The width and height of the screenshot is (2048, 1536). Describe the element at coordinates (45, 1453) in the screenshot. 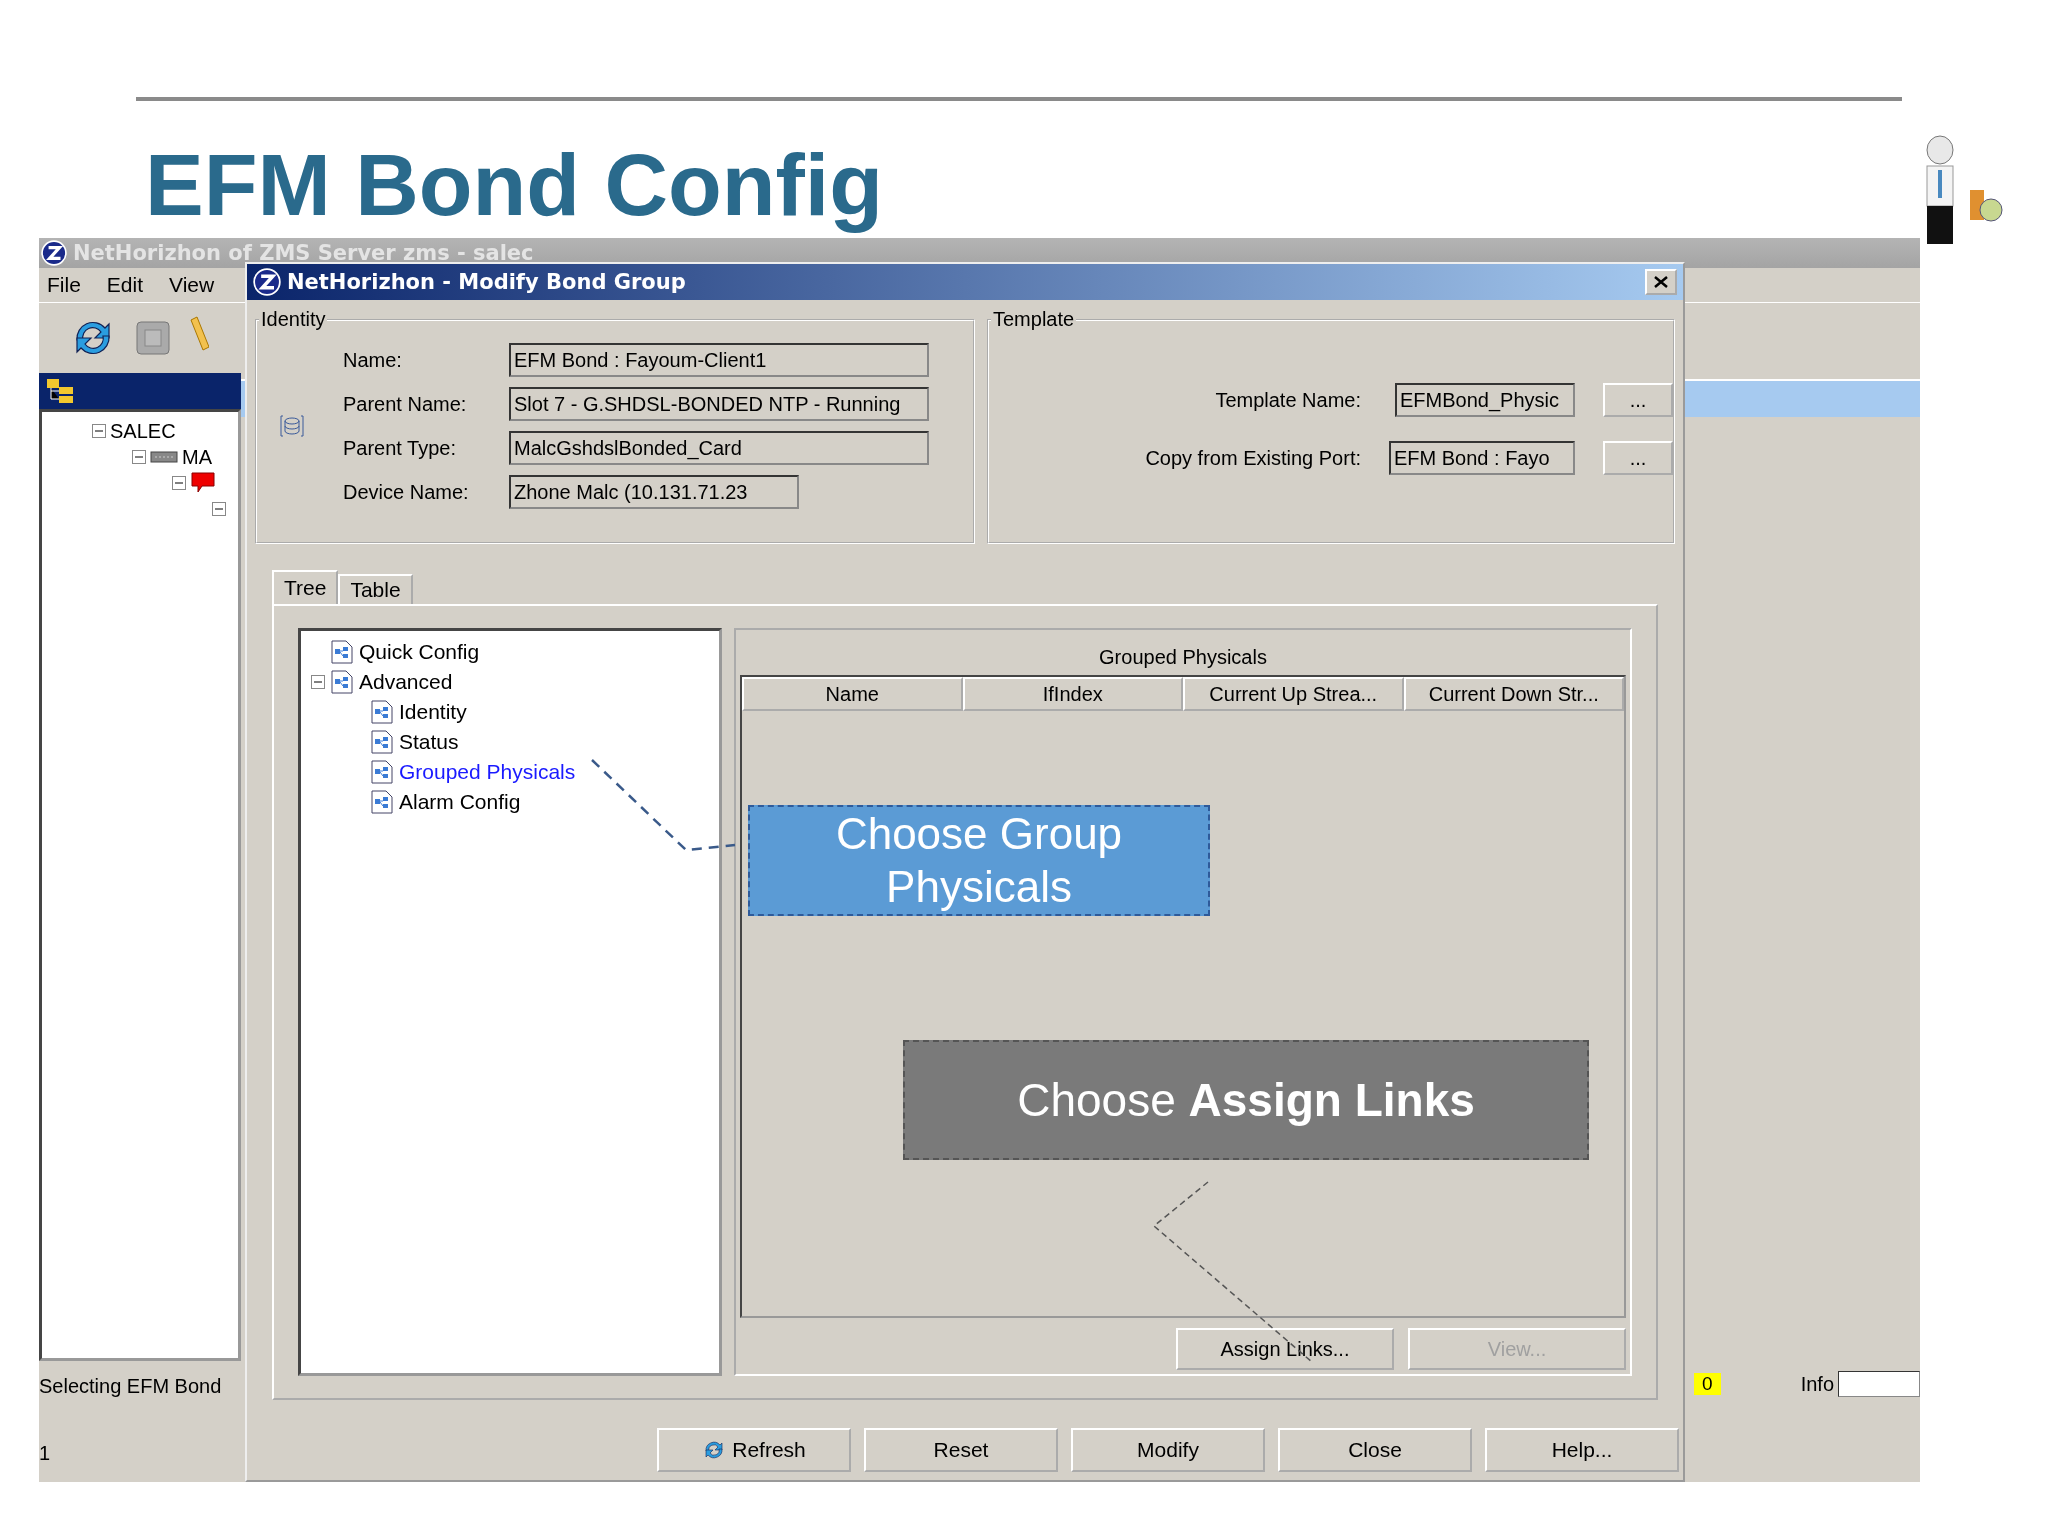

I see `status-text: 1` at that location.